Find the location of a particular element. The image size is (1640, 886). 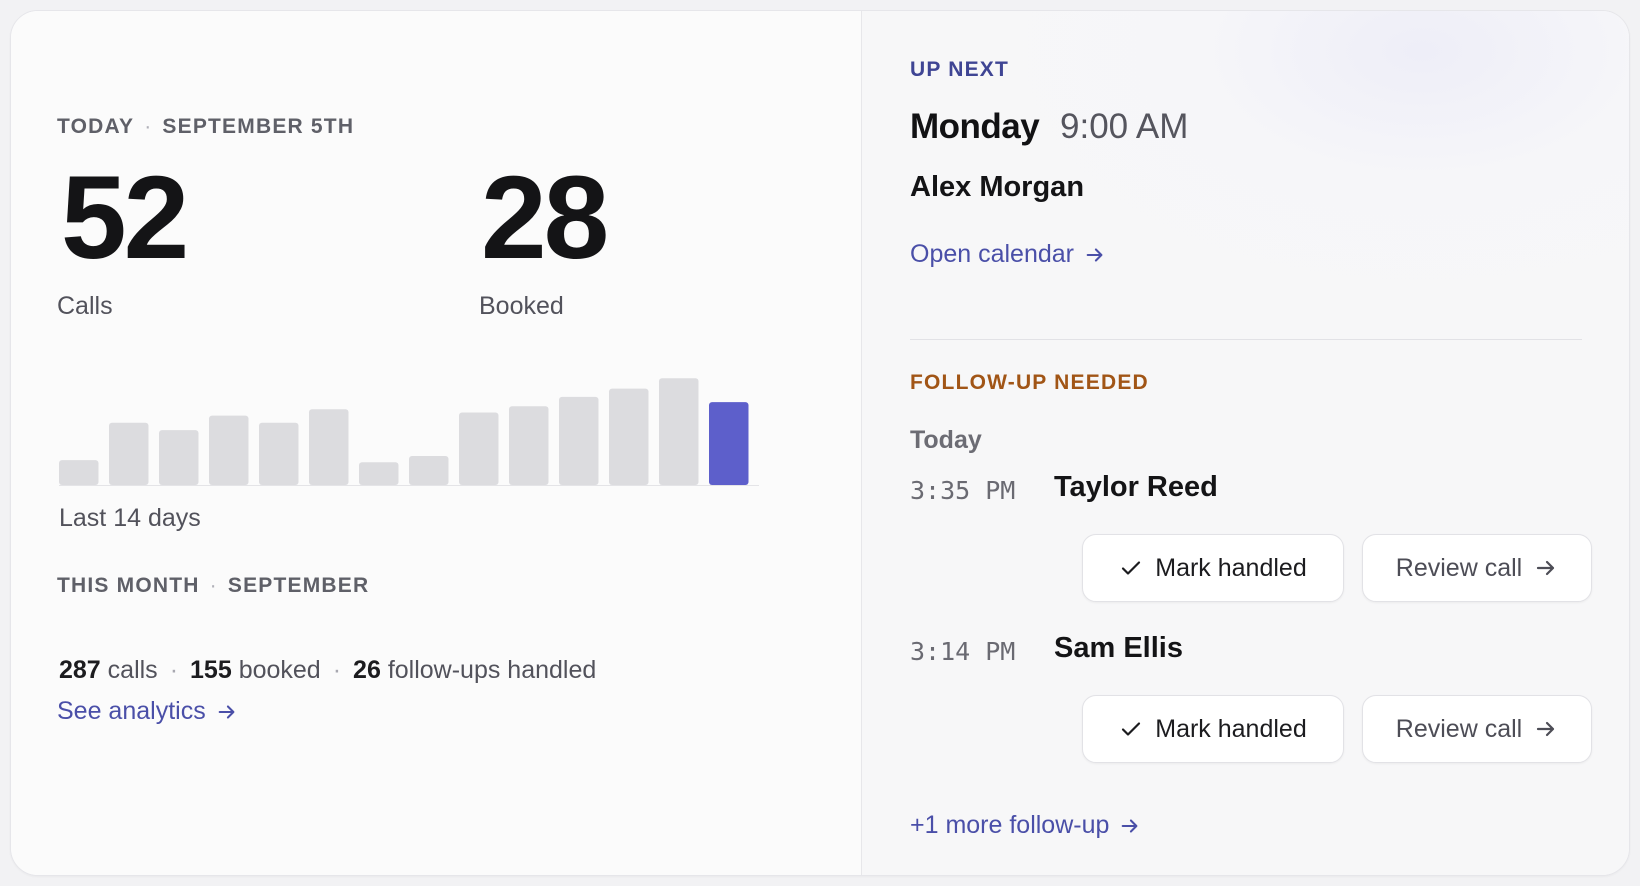

month-name: SEPTEMBER is located at coordinates (298, 585).